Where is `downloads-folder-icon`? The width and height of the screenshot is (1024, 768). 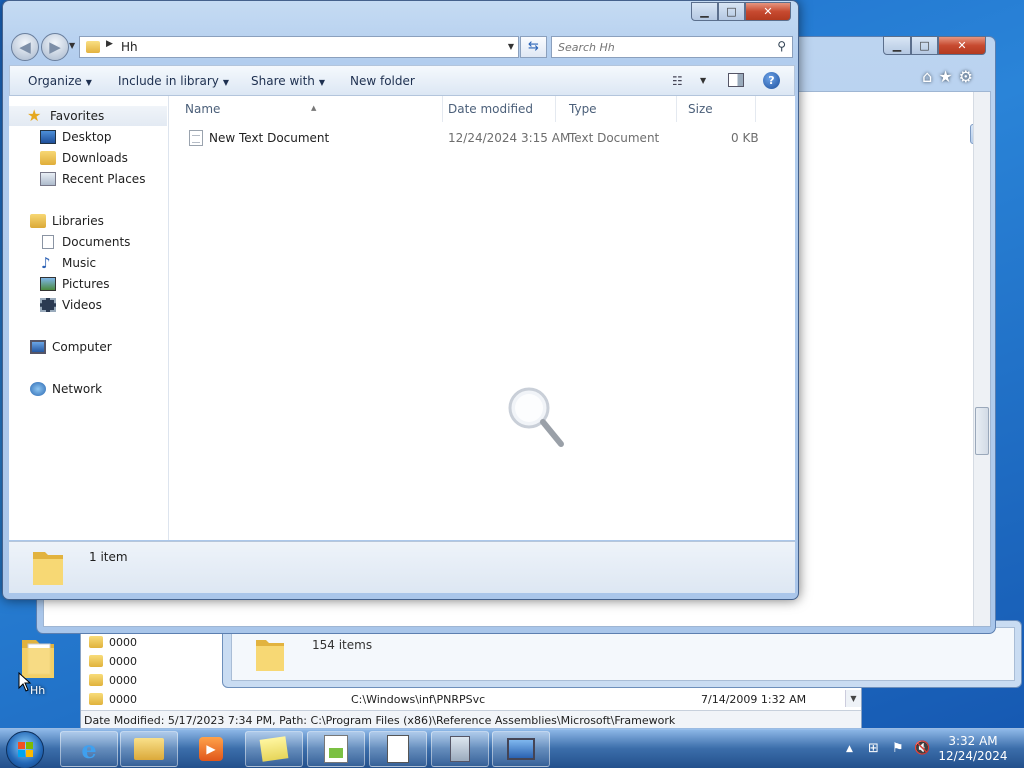
downloads-folder-icon is located at coordinates (48, 158).